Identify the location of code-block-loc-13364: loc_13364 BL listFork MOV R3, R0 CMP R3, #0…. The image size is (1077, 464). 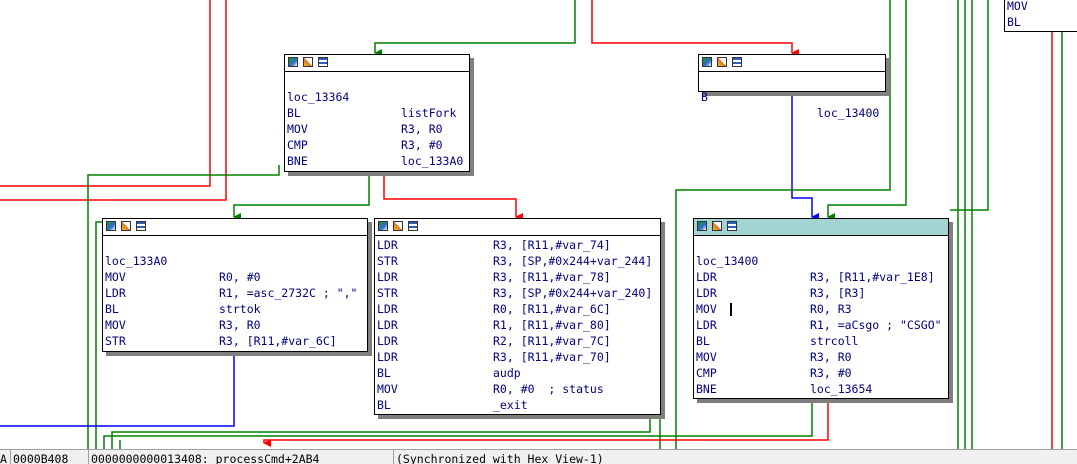
(377, 113).